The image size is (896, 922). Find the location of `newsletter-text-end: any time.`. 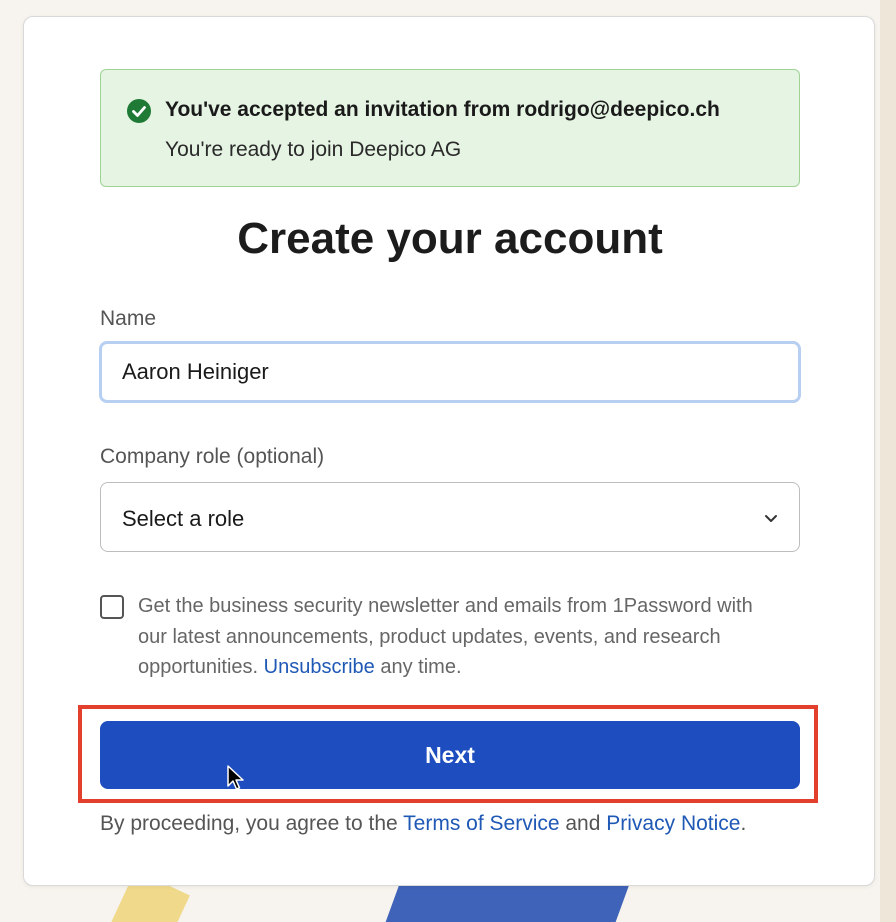

newsletter-text-end: any time. is located at coordinates (418, 667).